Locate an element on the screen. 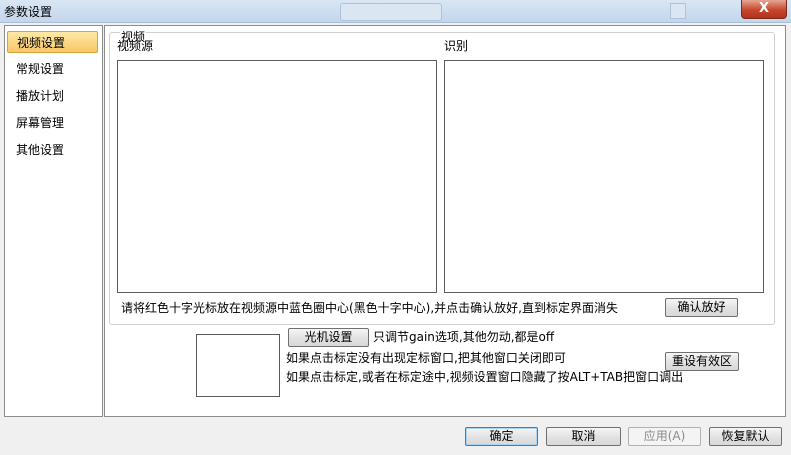 The width and height of the screenshot is (791, 455). recognize-label: 识别 is located at coordinates (456, 46).